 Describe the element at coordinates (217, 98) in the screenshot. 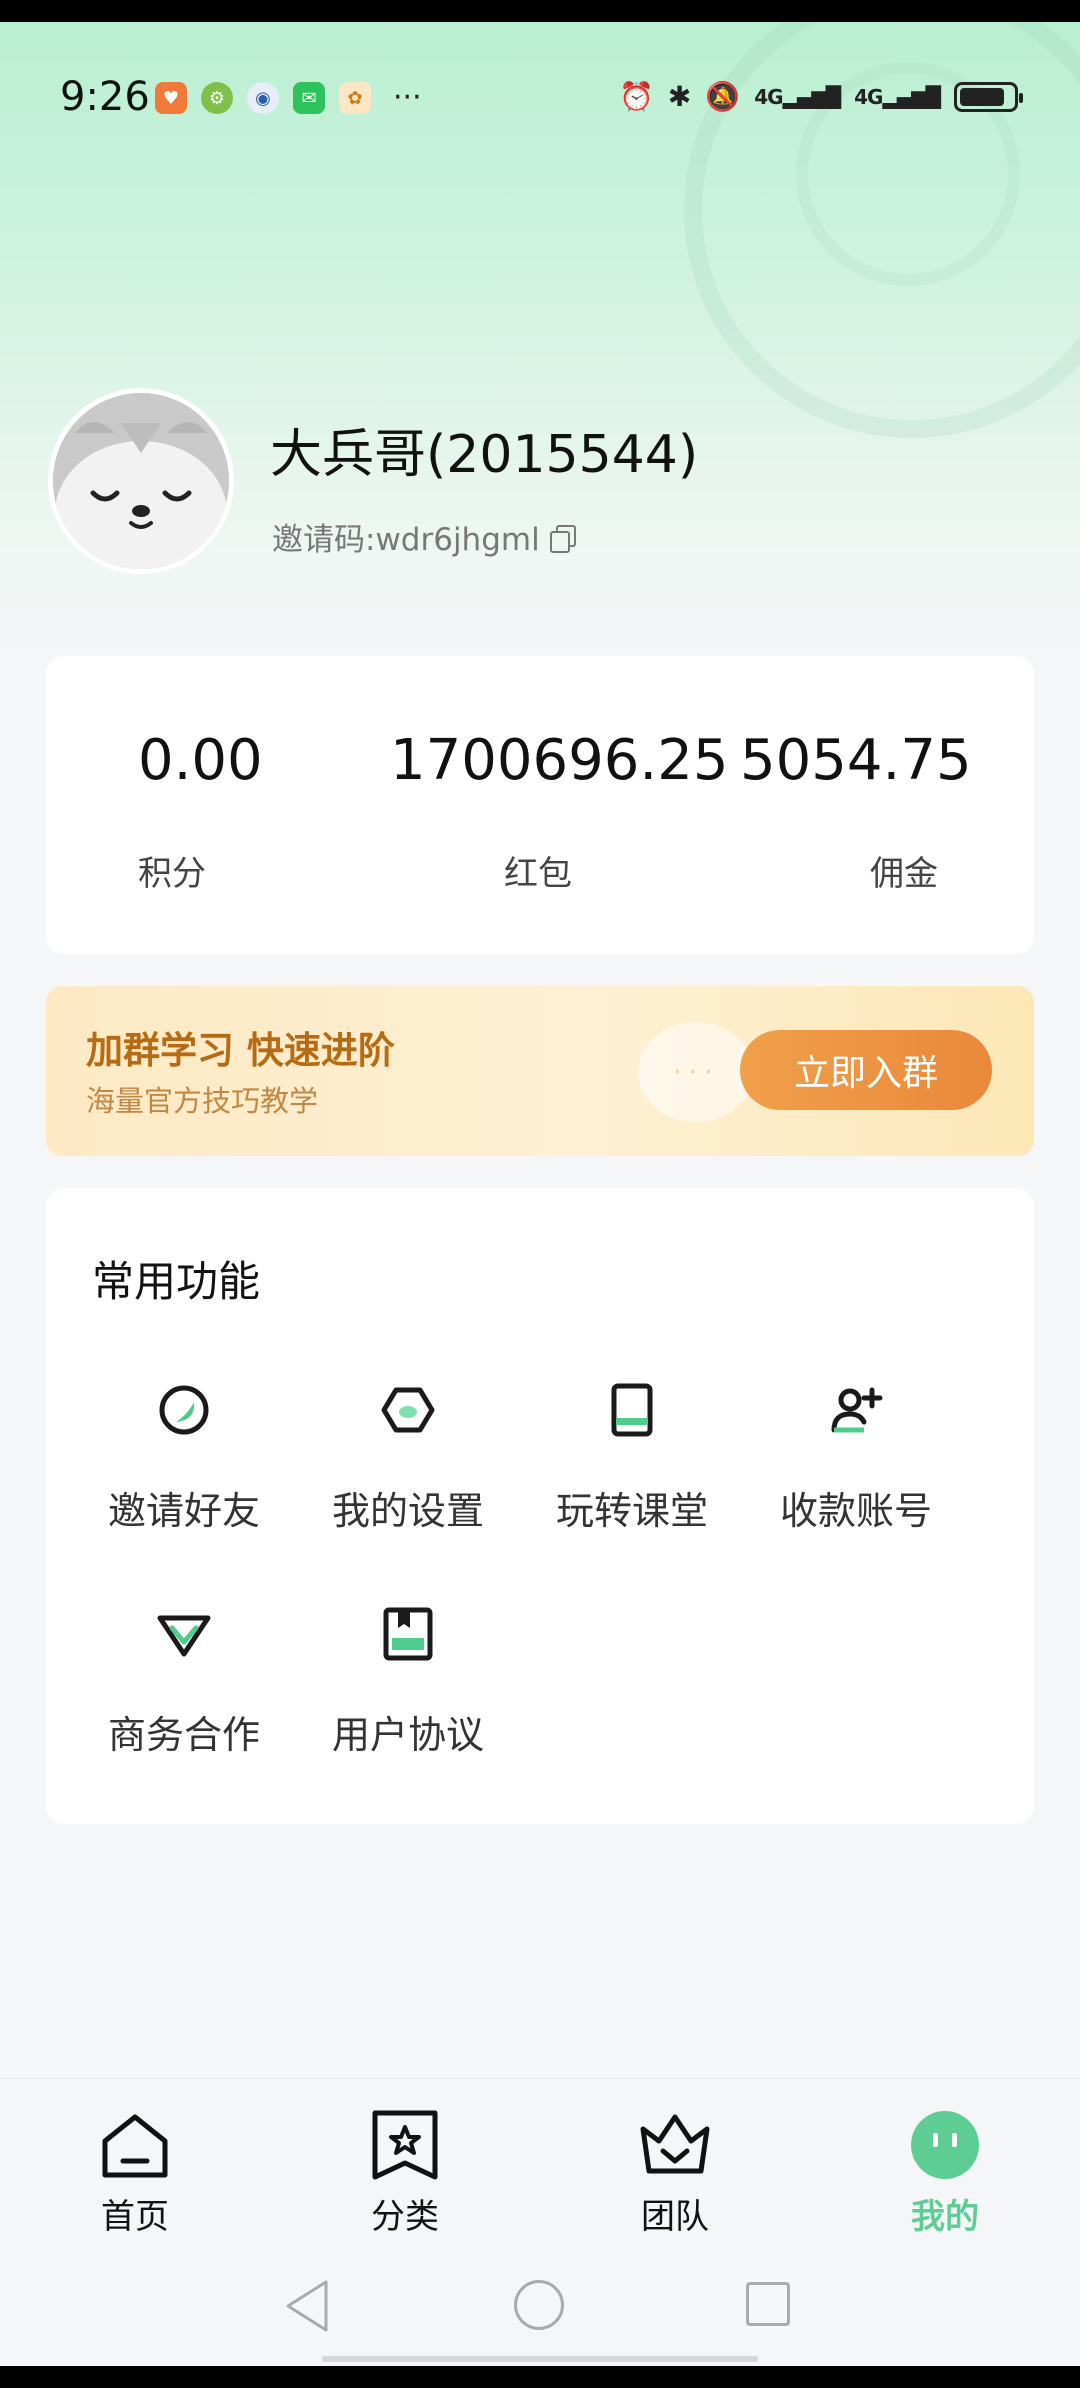

I see `settings-app-icon: ⚙` at that location.